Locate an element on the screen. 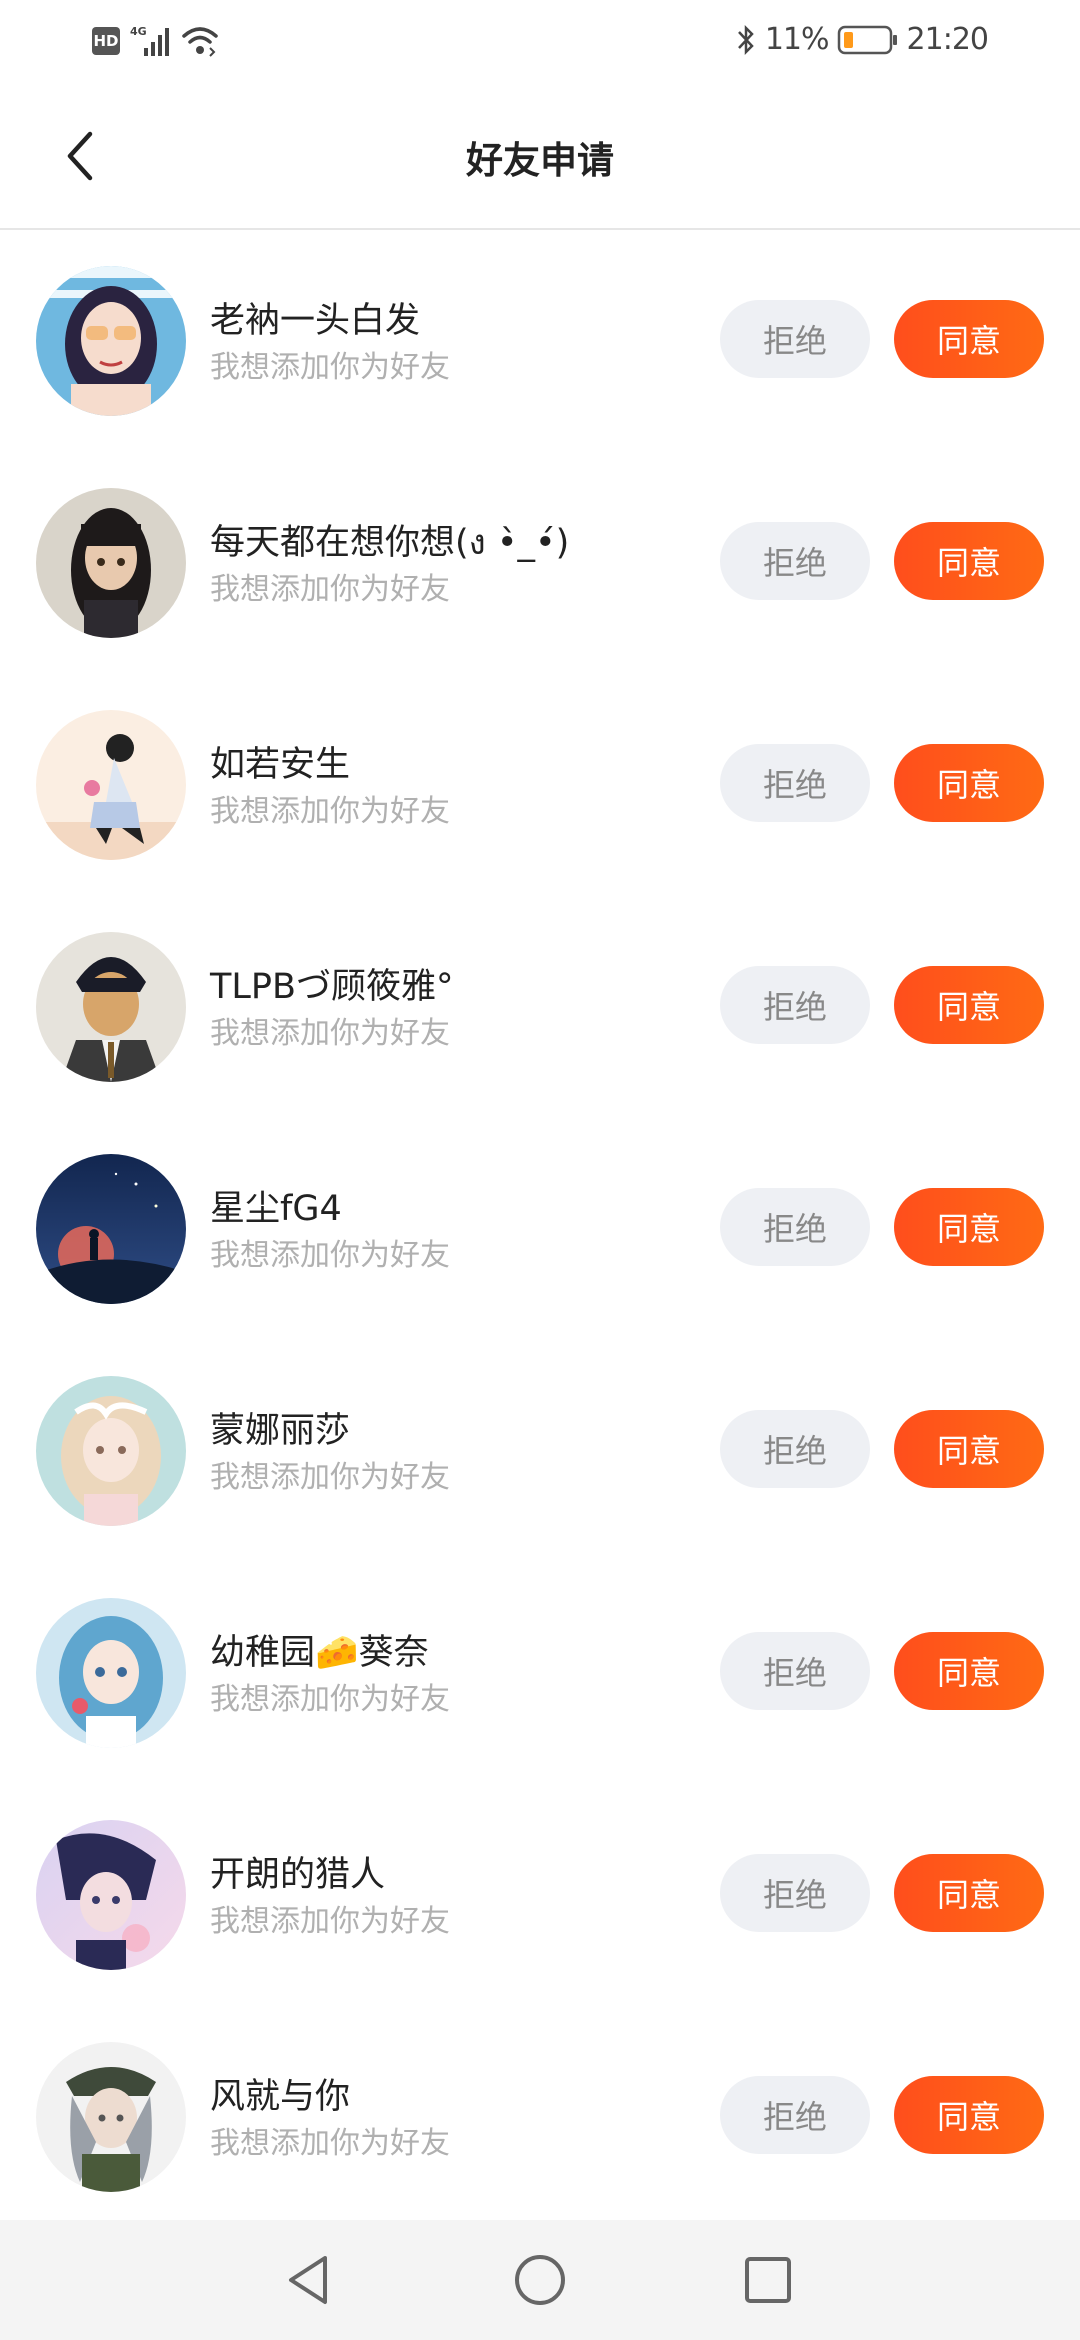 The image size is (1080, 2340). home-circle-icon is located at coordinates (540, 2280).